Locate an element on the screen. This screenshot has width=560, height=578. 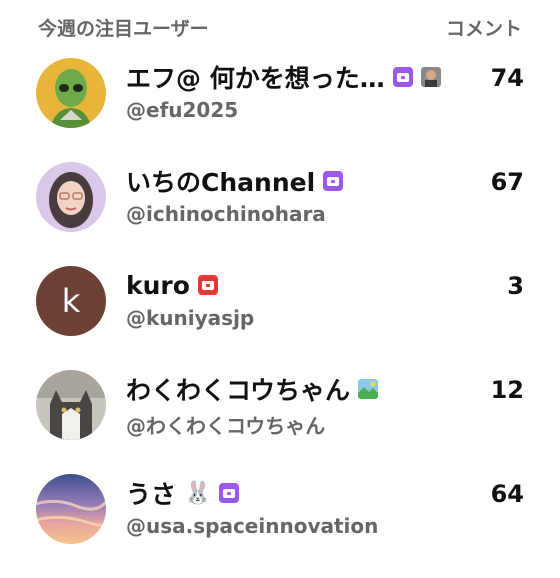
comment-count: 67 is located at coordinates (507, 182).